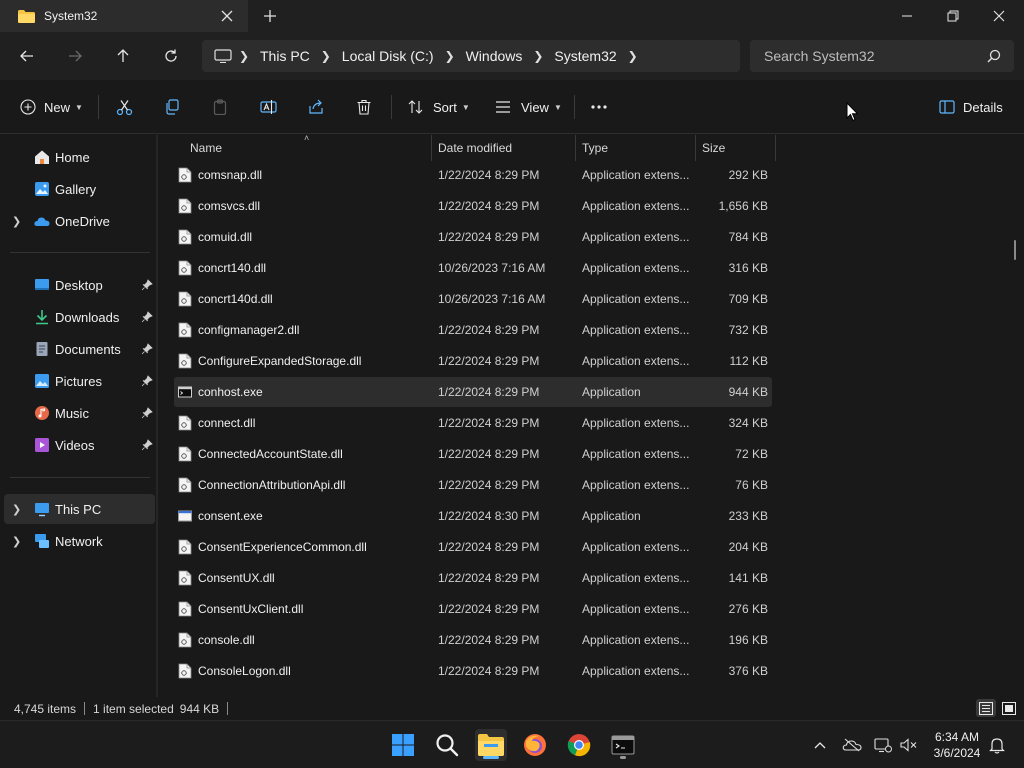  What do you see at coordinates (997, 745) in the screenshot?
I see `notifications-button` at bounding box center [997, 745].